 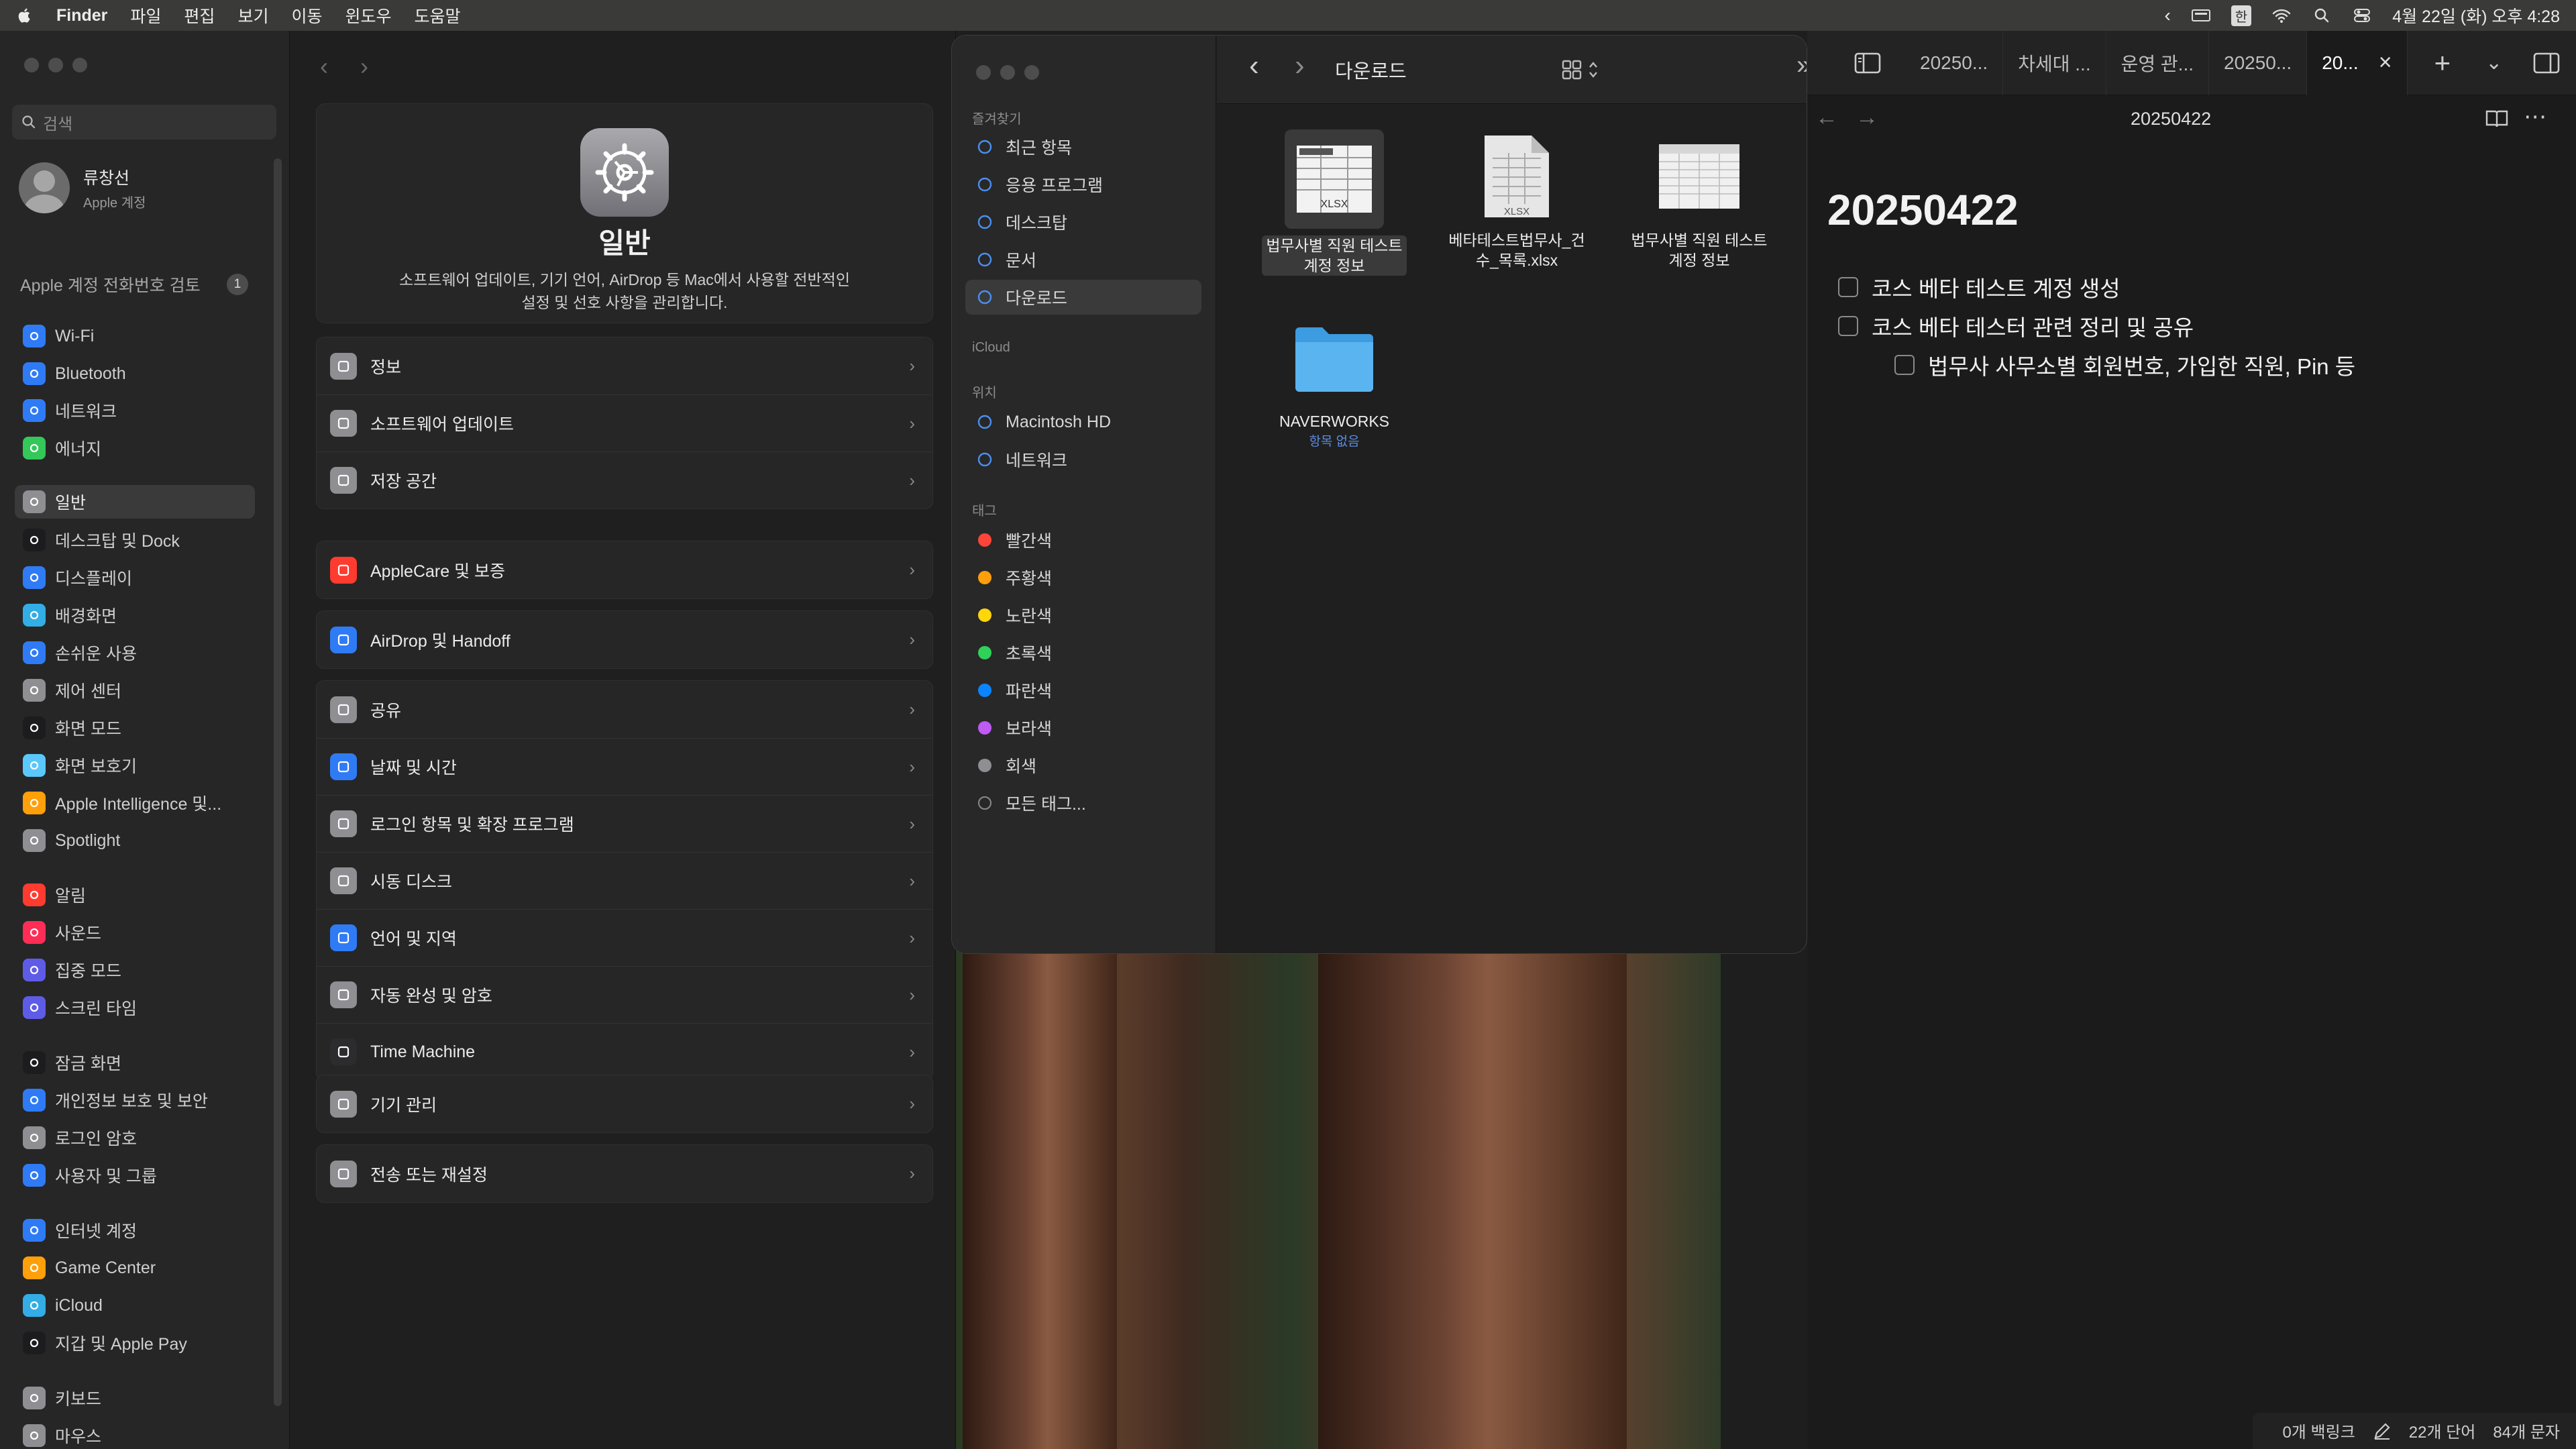 What do you see at coordinates (1031, 72) in the screenshot?
I see `finder-zoom-button` at bounding box center [1031, 72].